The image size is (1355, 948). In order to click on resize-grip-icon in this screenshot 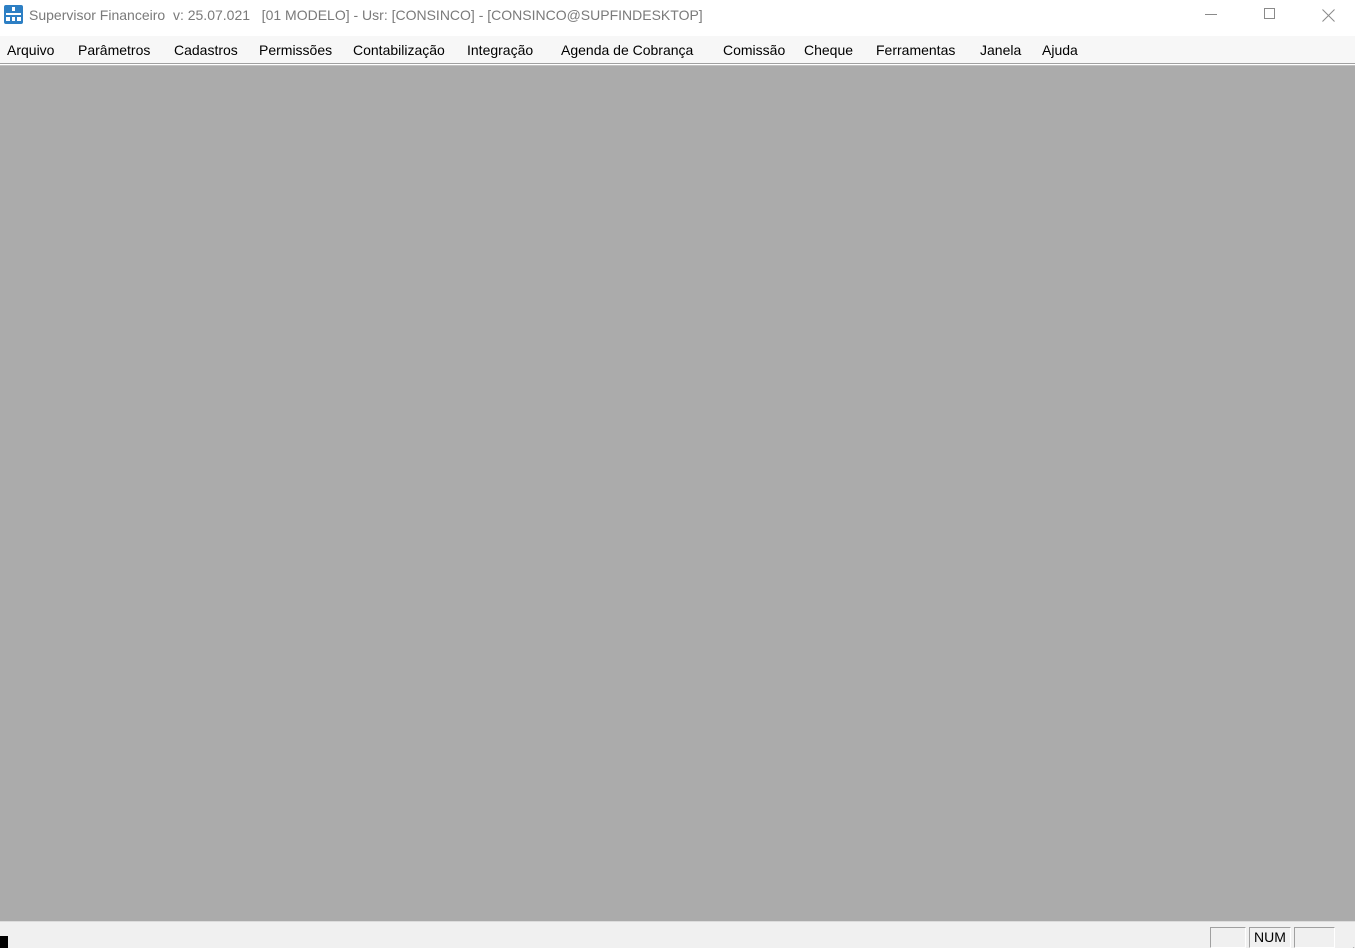, I will do `click(1346, 940)`.